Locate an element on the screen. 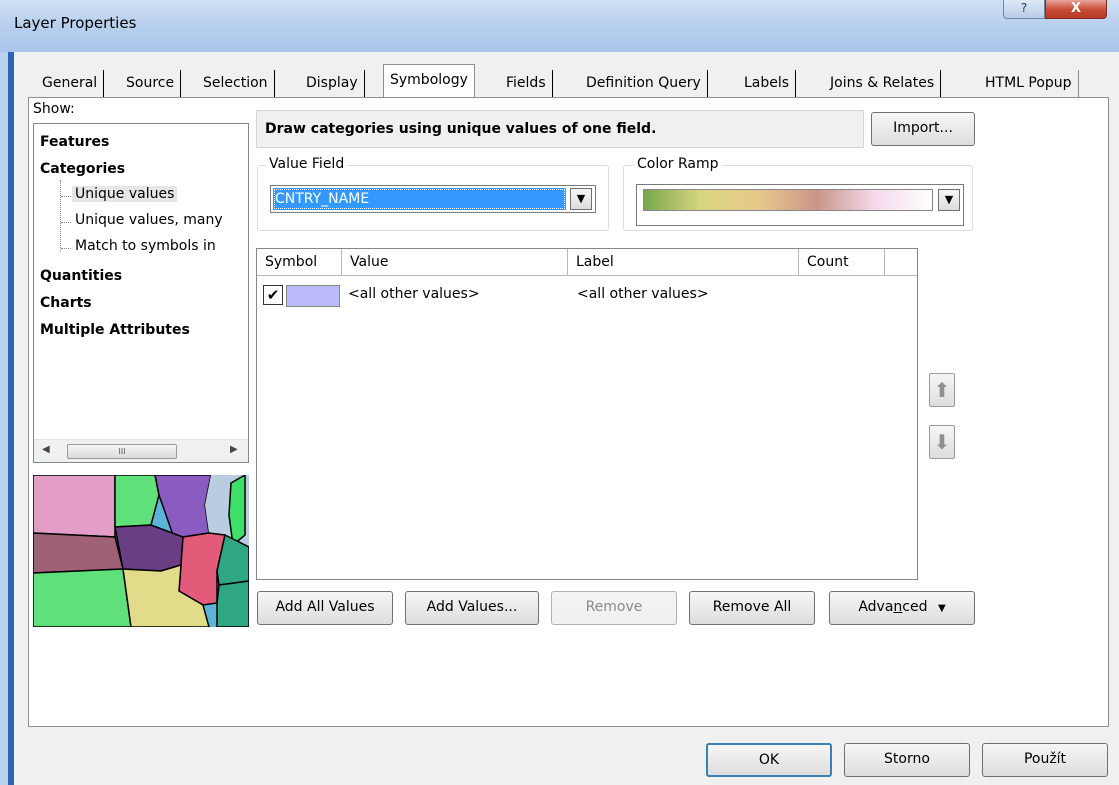 This screenshot has height=785, width=1119. move-down-button: ⬇ is located at coordinates (942, 442).